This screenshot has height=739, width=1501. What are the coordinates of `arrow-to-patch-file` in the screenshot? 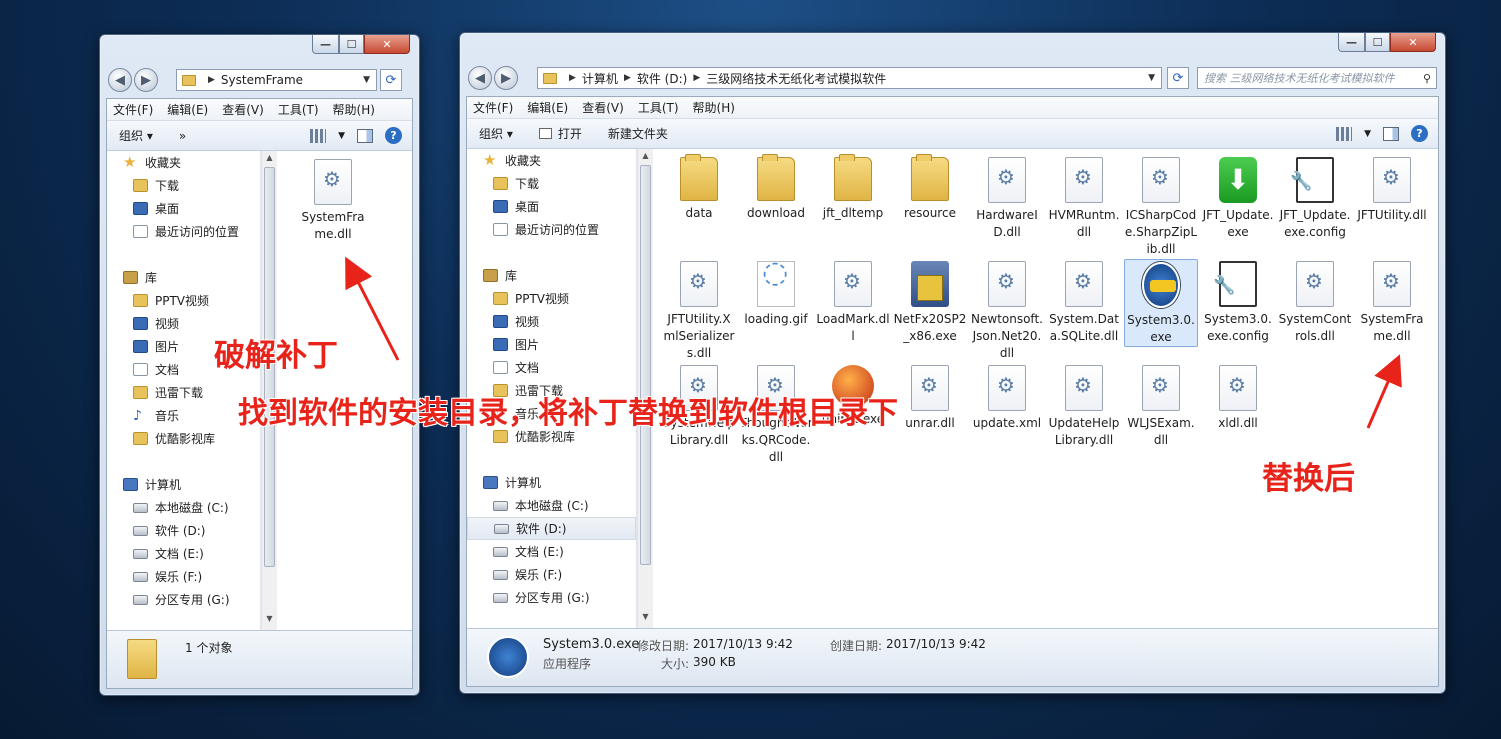 It's located at (372, 308).